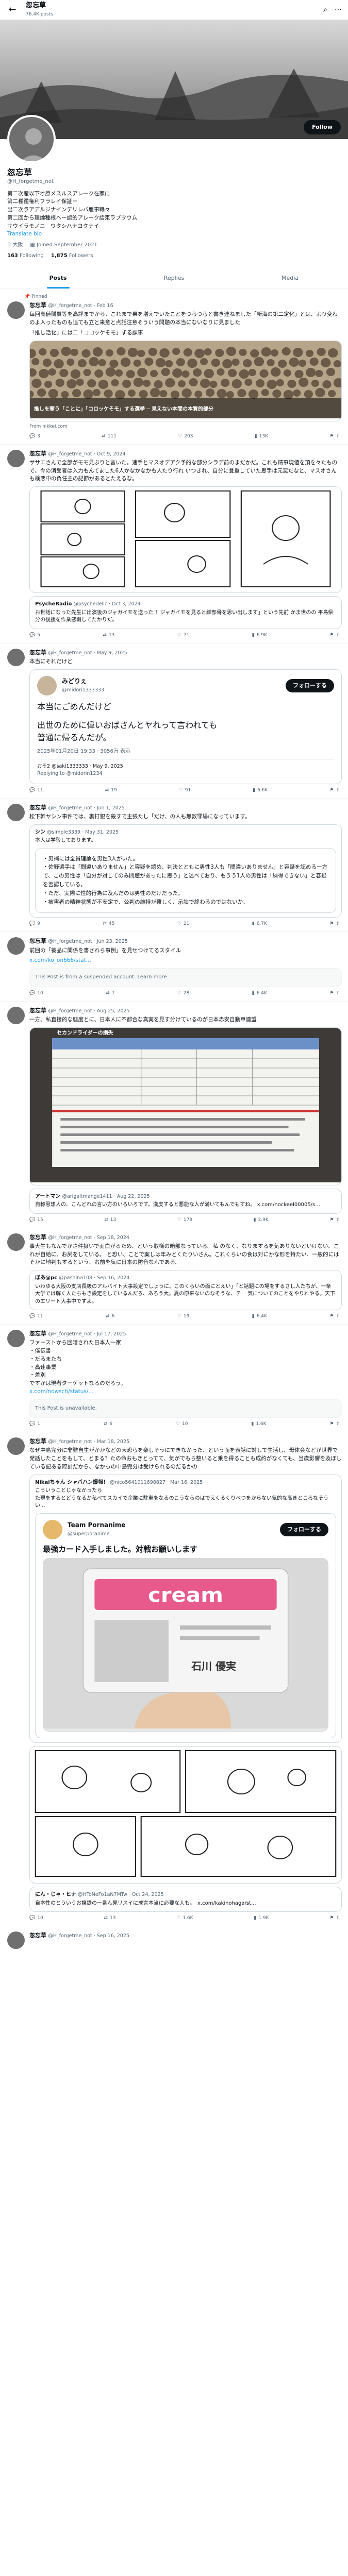 This screenshot has width=348, height=2576. What do you see at coordinates (185, 426) in the screenshot?
I see `link-source: From nikkei.com` at bounding box center [185, 426].